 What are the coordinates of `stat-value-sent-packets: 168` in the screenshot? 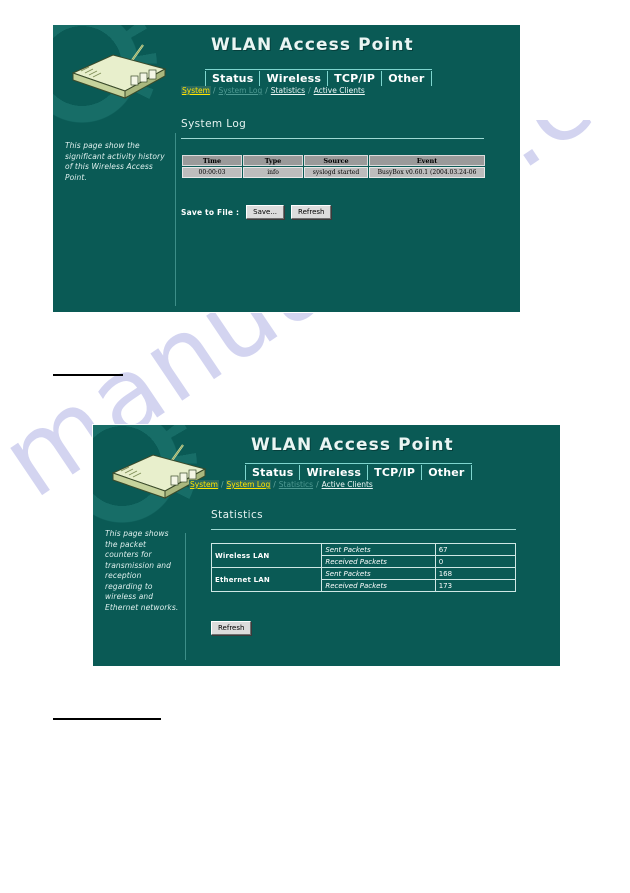 It's located at (475, 573).